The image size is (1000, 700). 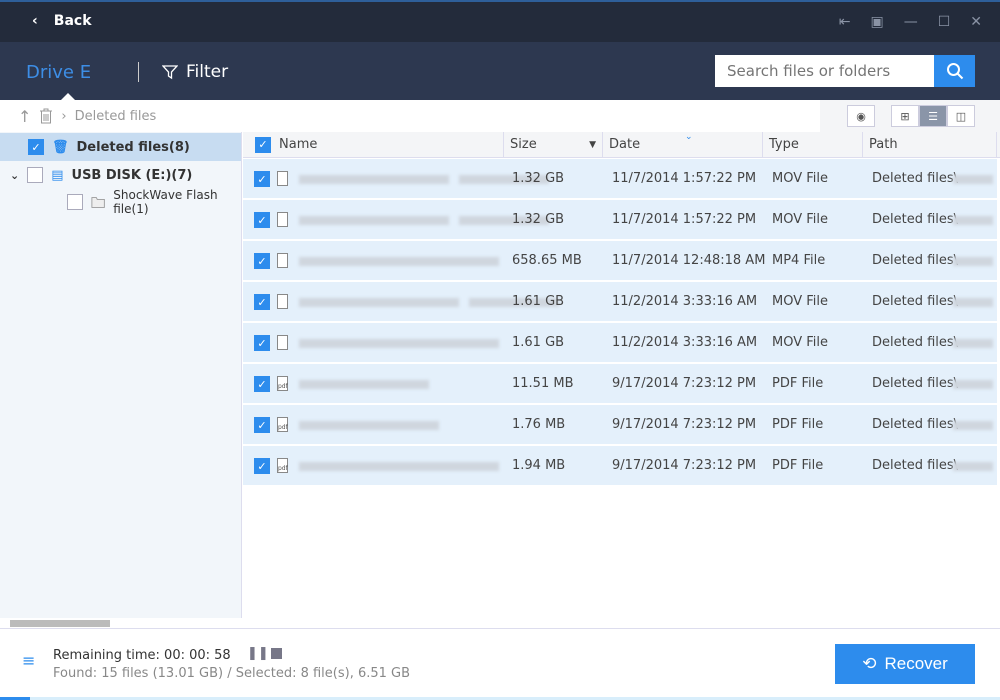 What do you see at coordinates (824, 71) in the screenshot?
I see `search-input` at bounding box center [824, 71].